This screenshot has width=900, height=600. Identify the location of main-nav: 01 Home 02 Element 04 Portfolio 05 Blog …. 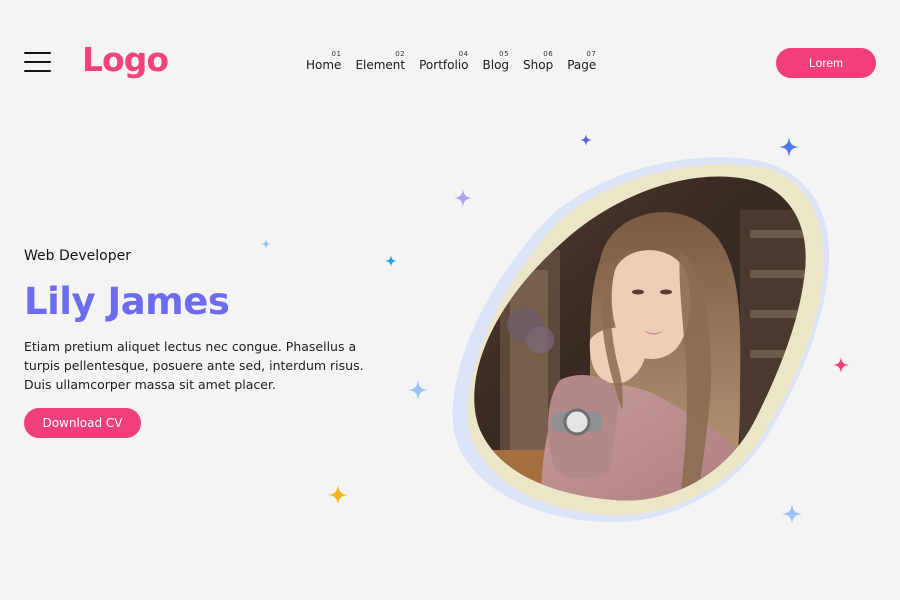
(451, 61).